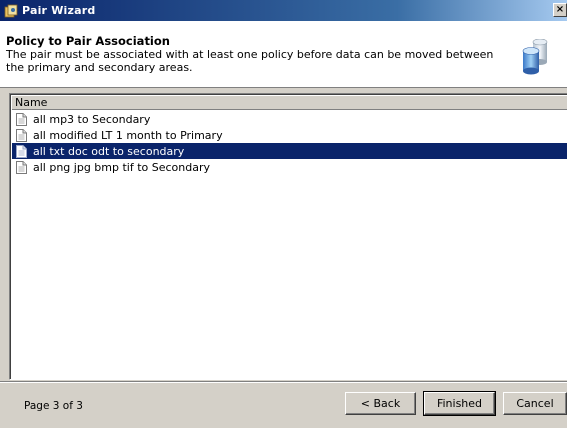  Describe the element at coordinates (283, 10) in the screenshot. I see `title-bar: Pair Wizard ×` at that location.